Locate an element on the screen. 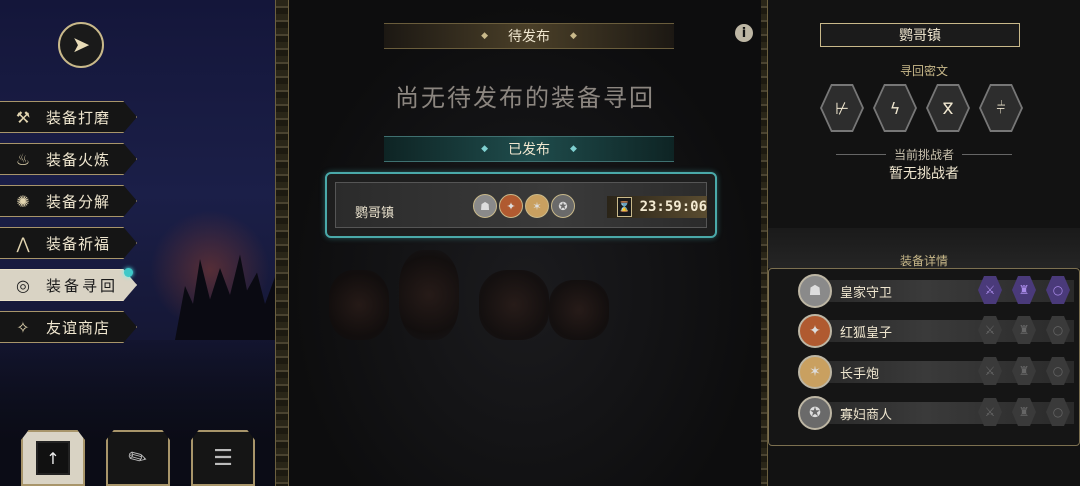 The width and height of the screenshot is (1080, 486). list-icon: ☰ is located at coordinates (223, 458).